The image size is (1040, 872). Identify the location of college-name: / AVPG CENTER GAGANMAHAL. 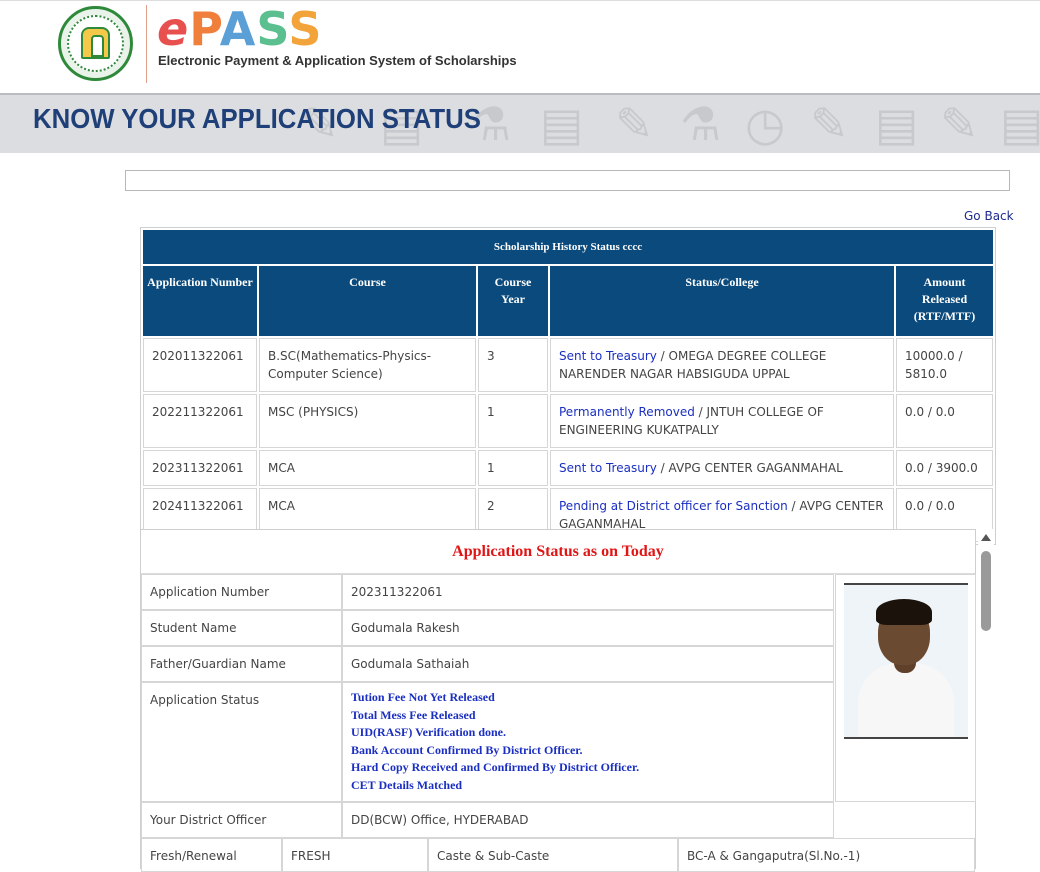
(749, 468).